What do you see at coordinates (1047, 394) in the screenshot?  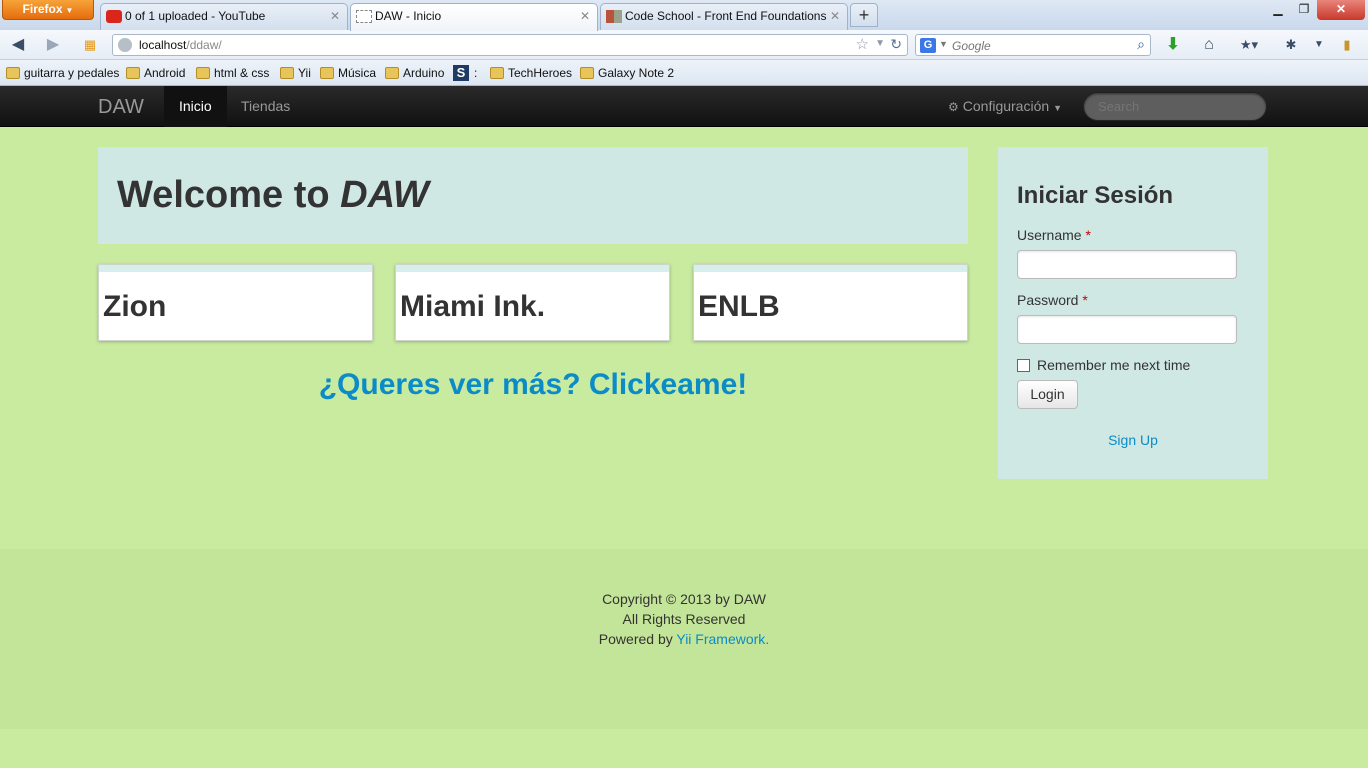 I see `login-button: Login` at bounding box center [1047, 394].